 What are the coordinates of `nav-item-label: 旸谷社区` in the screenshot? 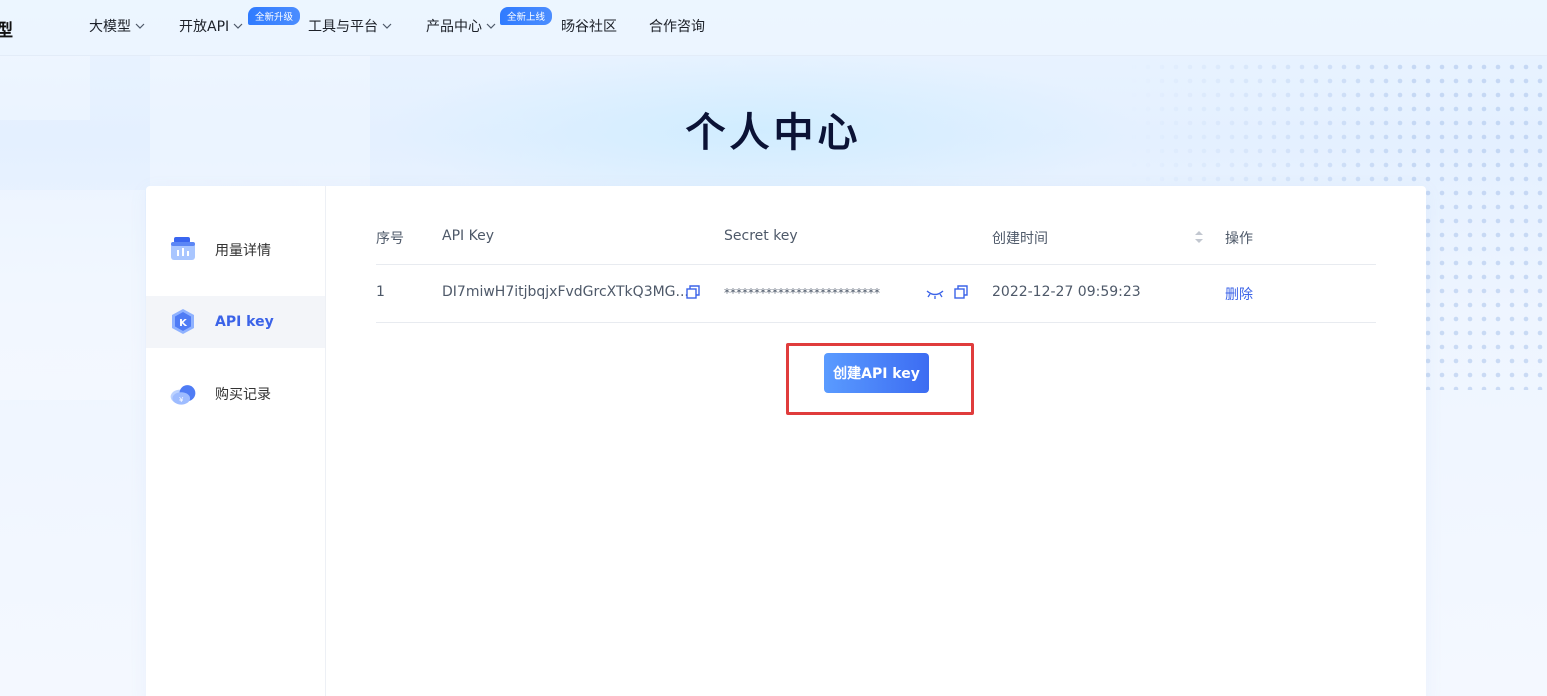 It's located at (589, 27).